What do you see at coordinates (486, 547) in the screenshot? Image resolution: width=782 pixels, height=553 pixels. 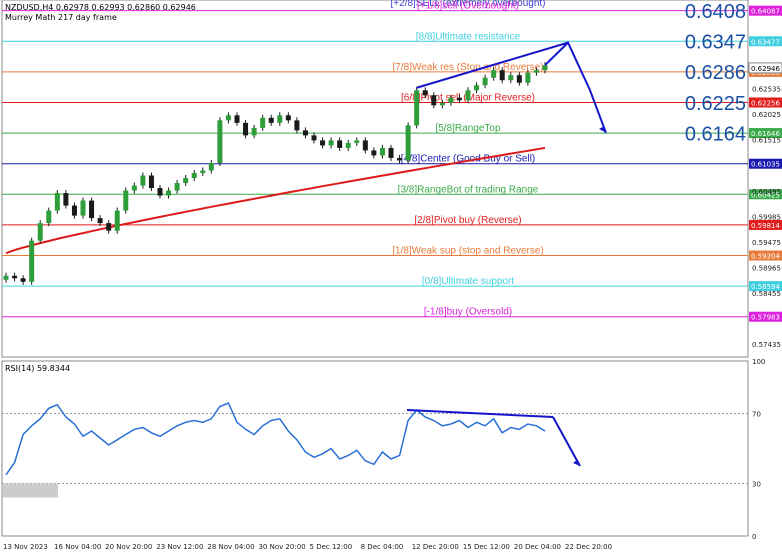 I see `time-tick-label: 15 Dec 12:00` at bounding box center [486, 547].